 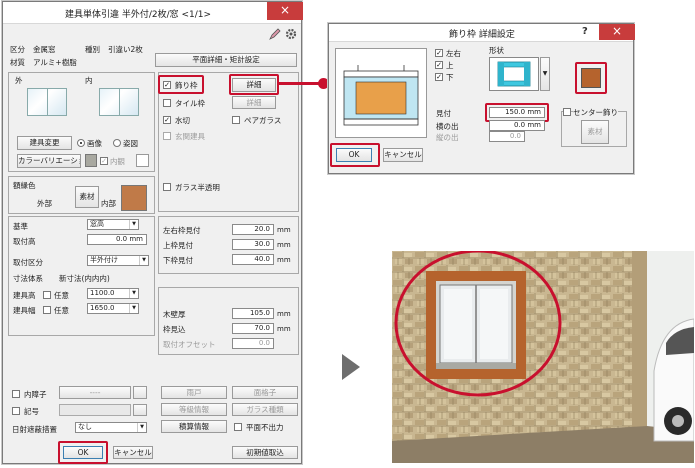 I want to click on color-swatch-white, so click(x=142, y=160).